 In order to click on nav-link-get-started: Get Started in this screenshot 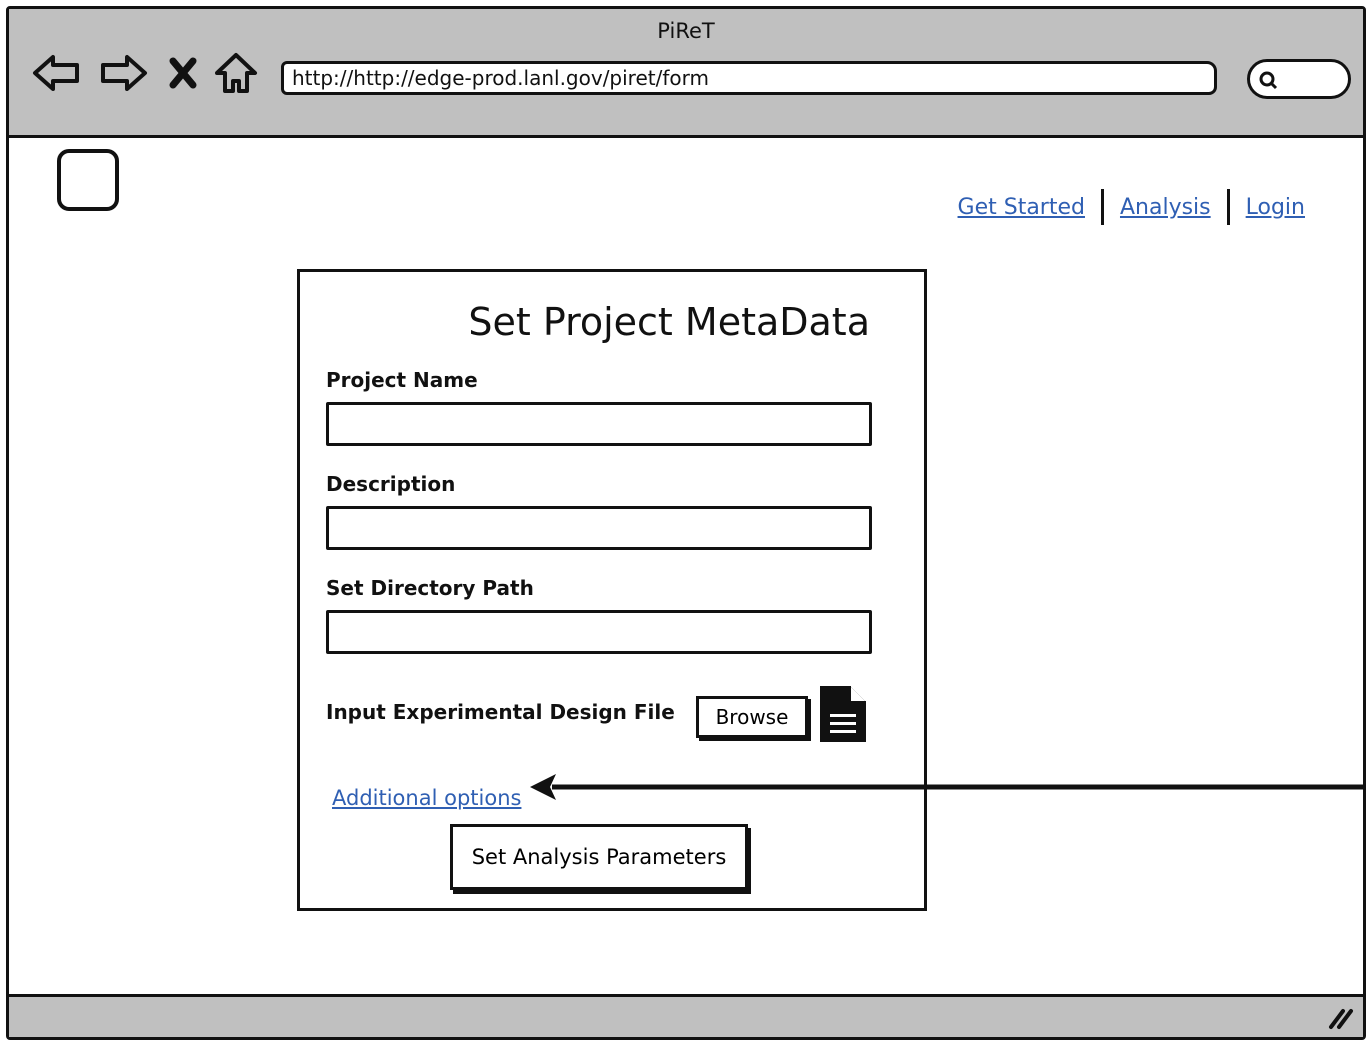, I will do `click(1021, 207)`.